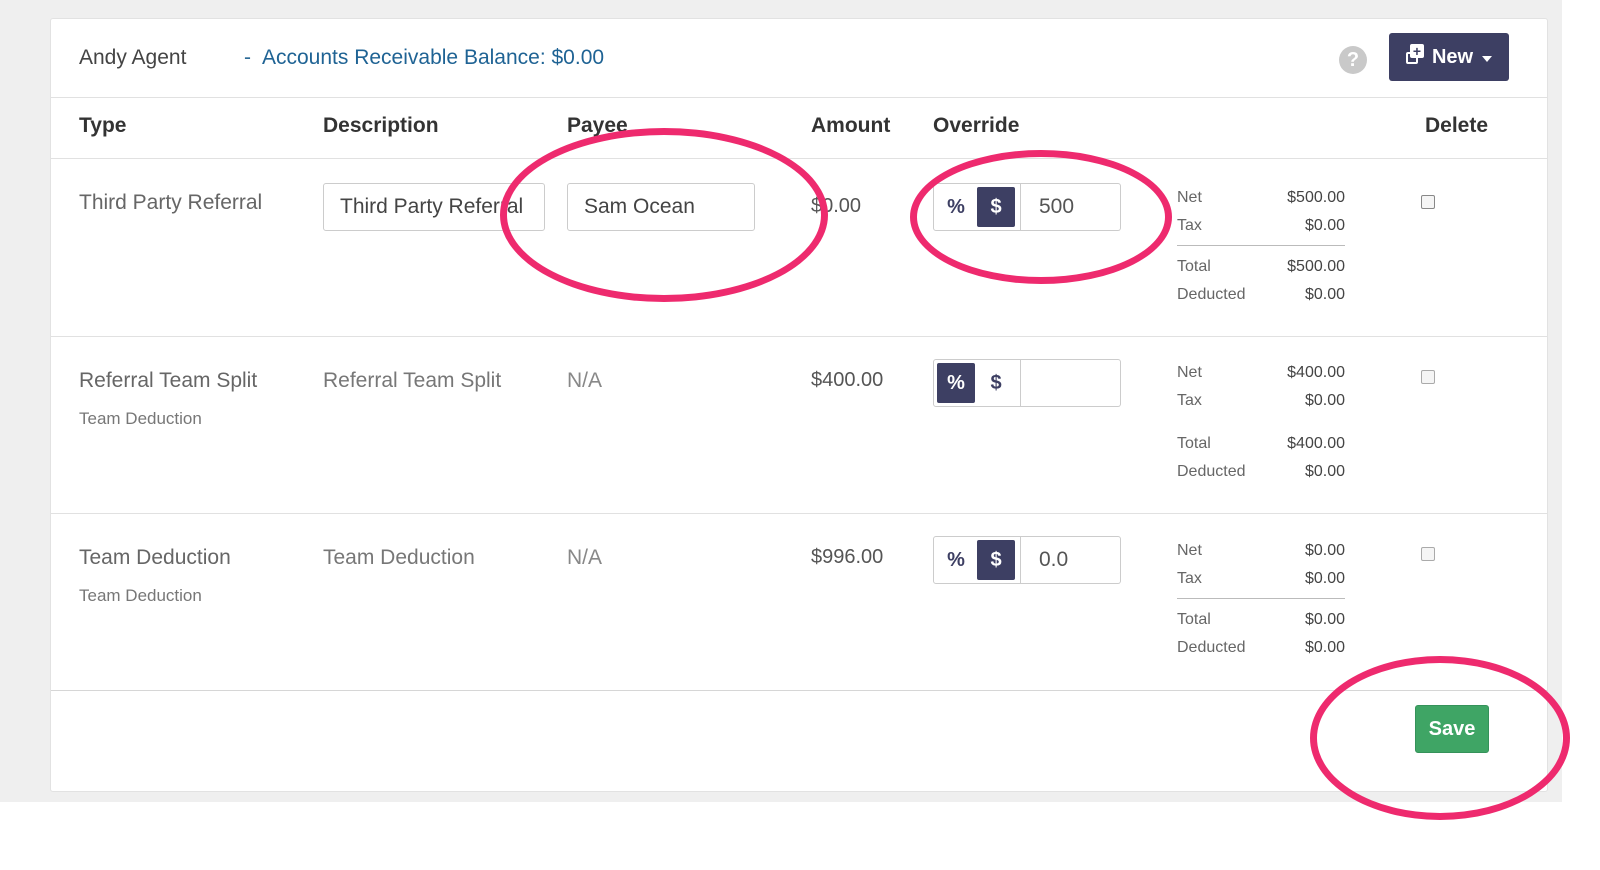  I want to click on row-description: Referral Team Split, so click(412, 380).